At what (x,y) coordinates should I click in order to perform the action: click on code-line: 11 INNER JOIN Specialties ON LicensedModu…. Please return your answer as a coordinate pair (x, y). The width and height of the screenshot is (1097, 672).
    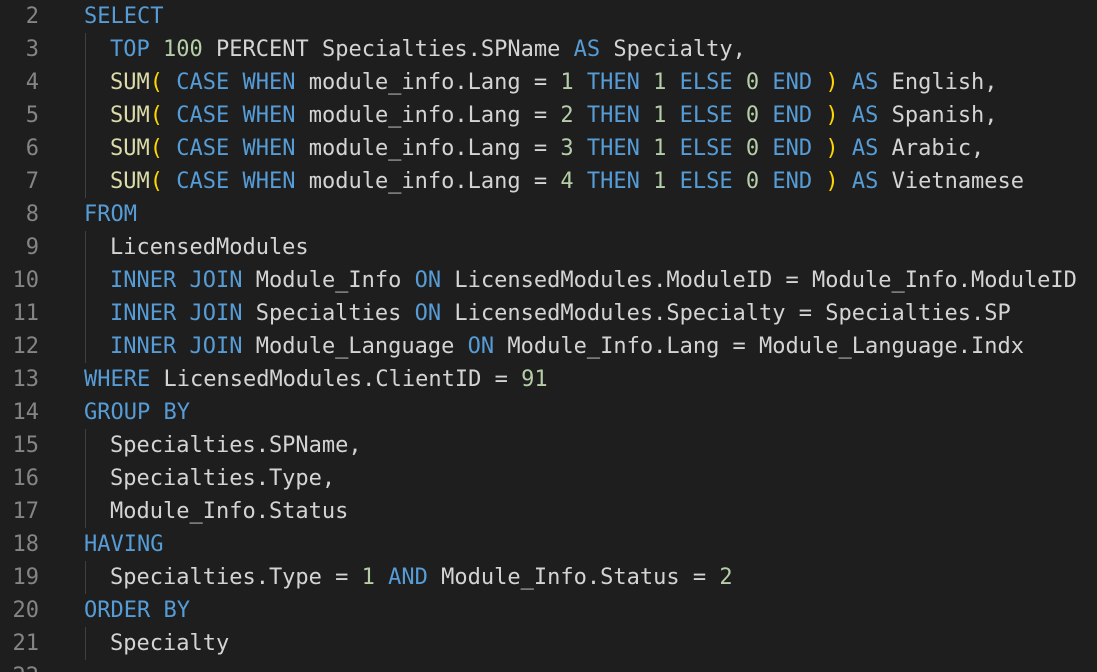
    Looking at the image, I should click on (548, 313).